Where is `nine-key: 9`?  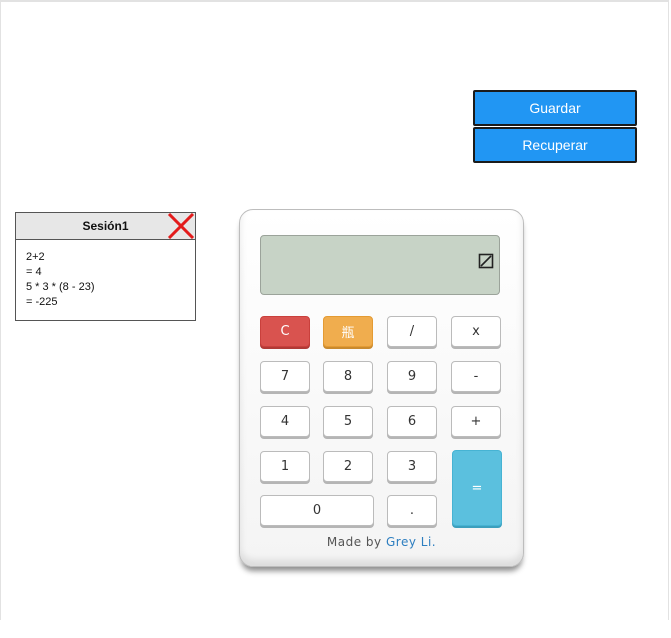 nine-key: 9 is located at coordinates (412, 376).